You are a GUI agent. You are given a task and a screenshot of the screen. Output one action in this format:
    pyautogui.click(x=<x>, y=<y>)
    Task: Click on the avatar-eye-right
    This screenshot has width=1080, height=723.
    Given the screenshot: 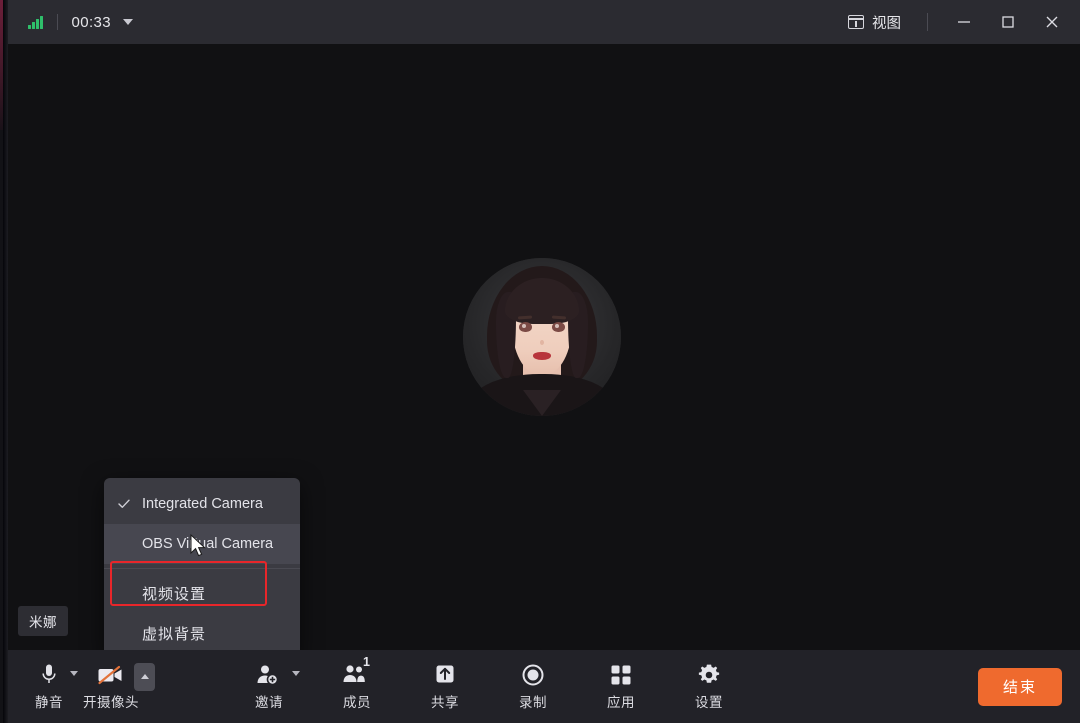 What is the action you would take?
    pyautogui.click(x=558, y=327)
    